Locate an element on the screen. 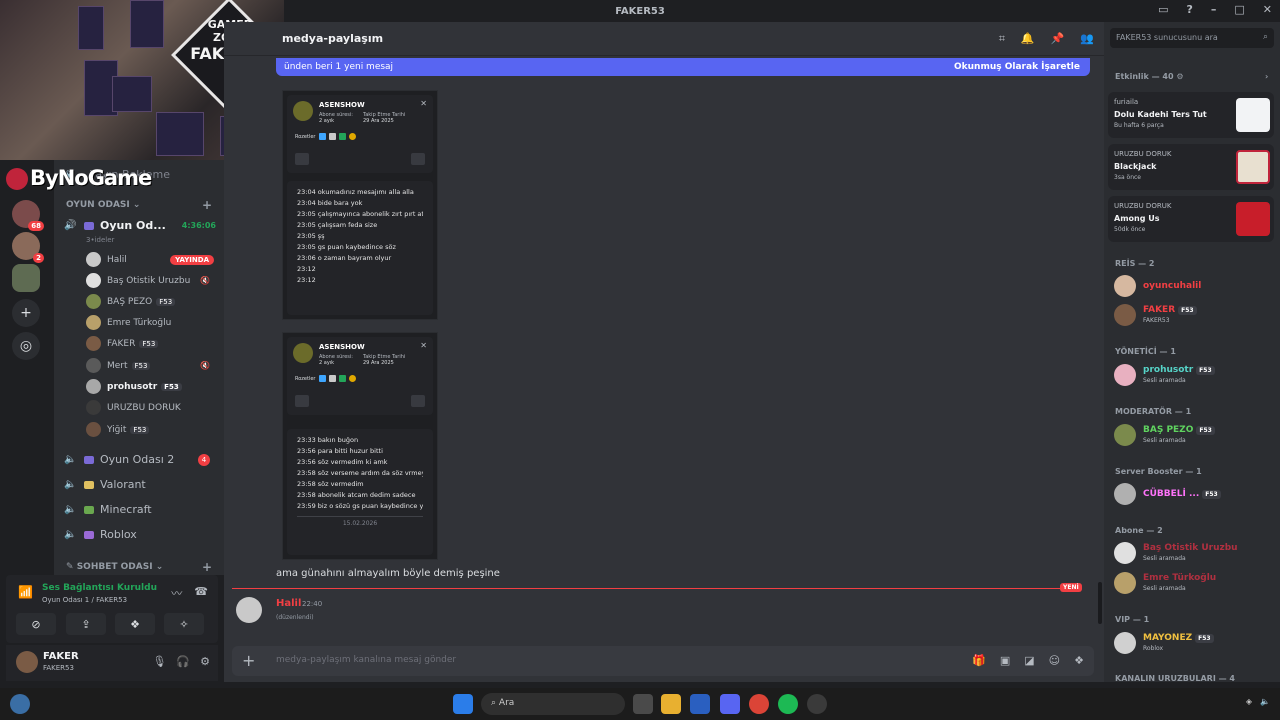 This screenshot has height=720, width=1280. apps-icon: ❖ is located at coordinates (1079, 660).